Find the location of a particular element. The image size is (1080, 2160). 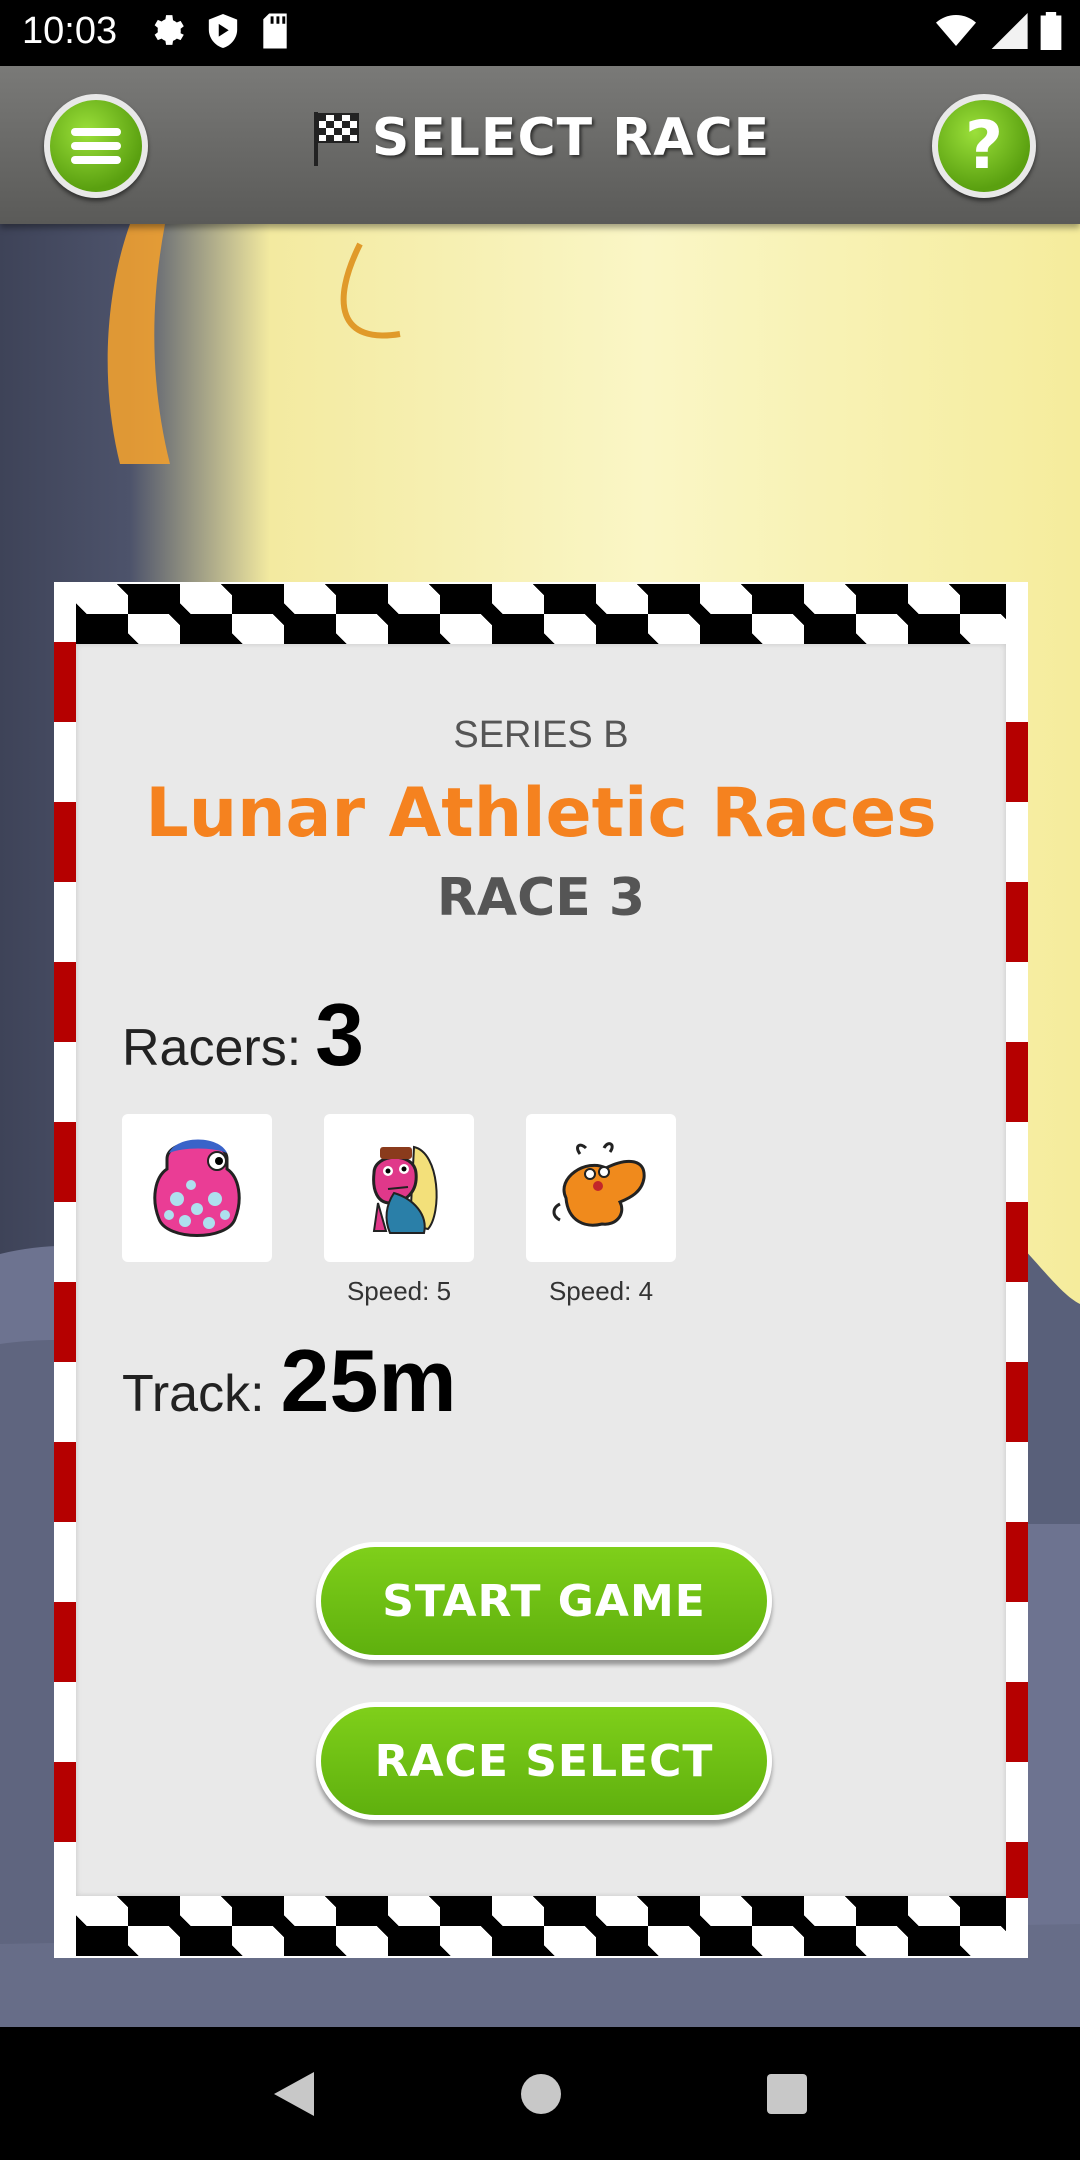

racer-speed: Speed: 4 is located at coordinates (601, 1291).